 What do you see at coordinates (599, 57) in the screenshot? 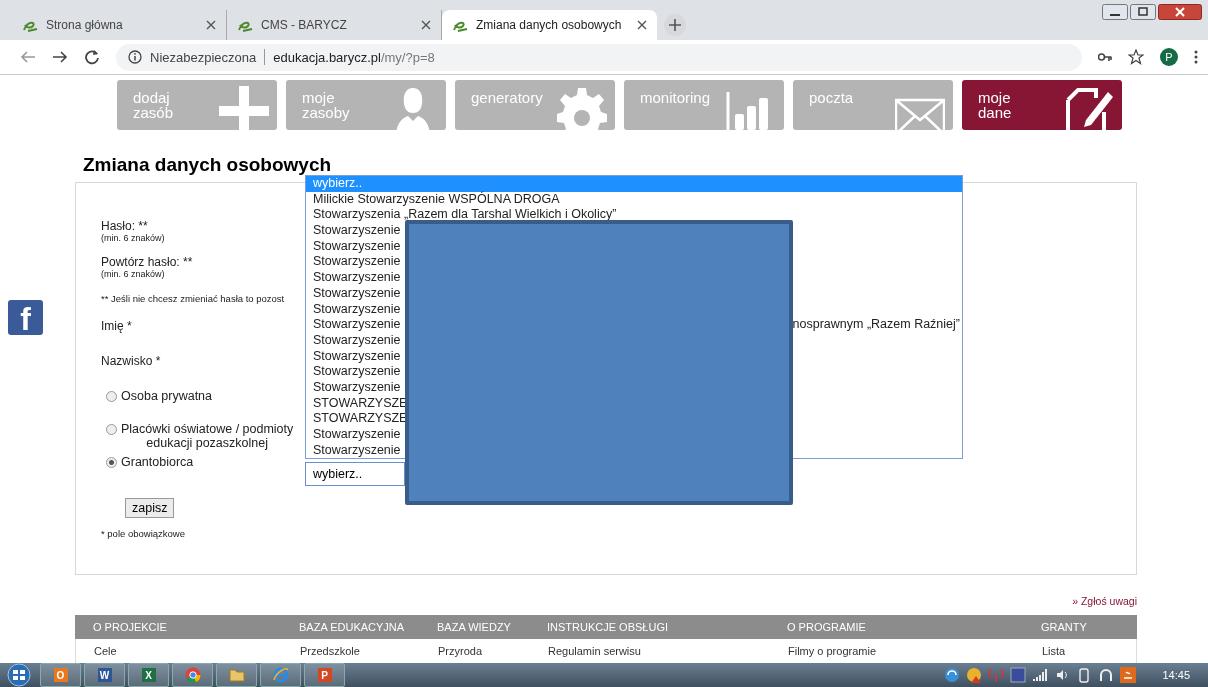
I see `address-bar: Niezabezpieczona edukacja.barycz.pl/my/?p=8` at bounding box center [599, 57].